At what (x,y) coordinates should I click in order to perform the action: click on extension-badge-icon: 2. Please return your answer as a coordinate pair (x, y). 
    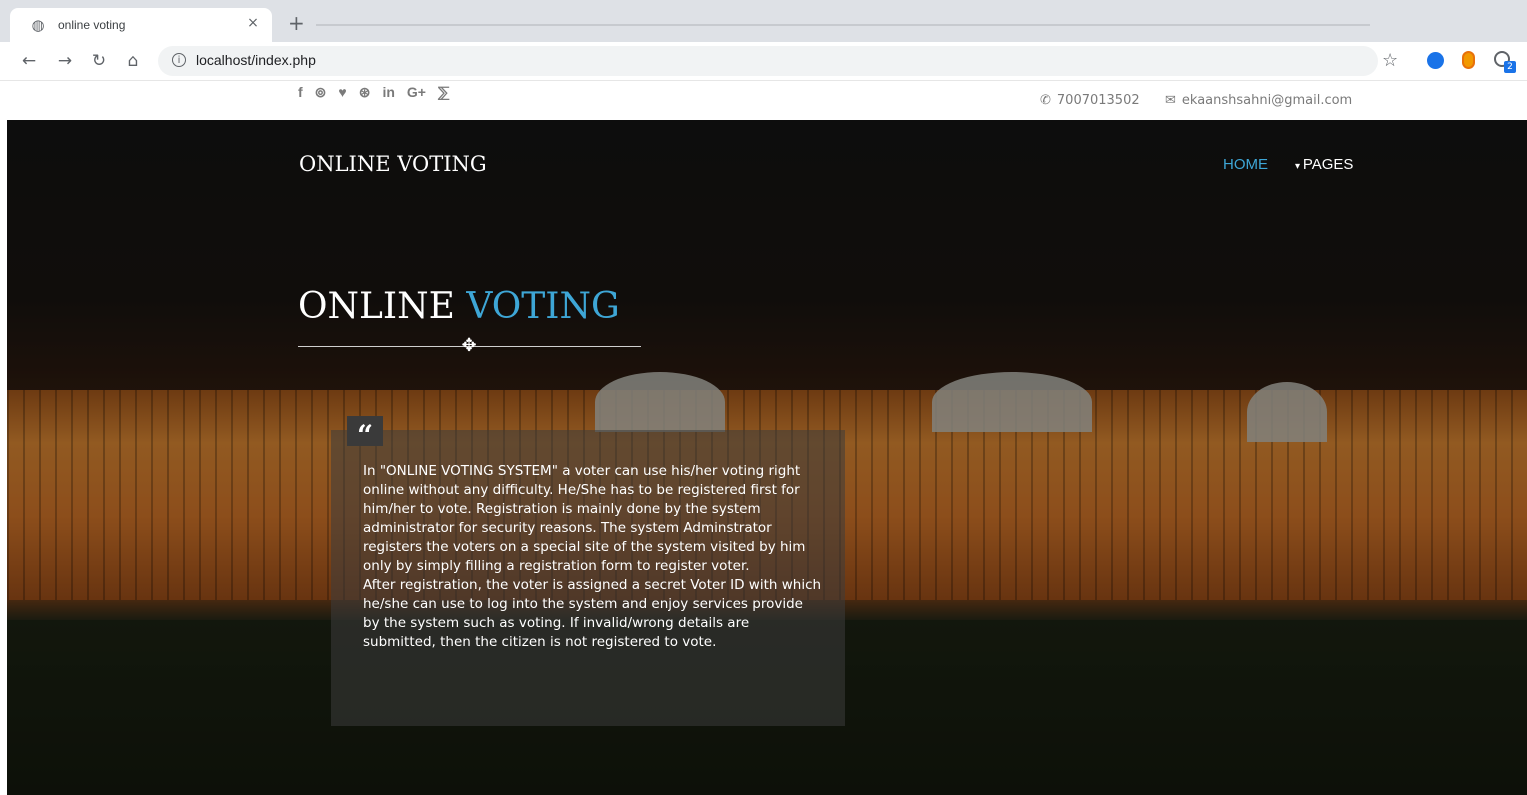
    Looking at the image, I should click on (1505, 62).